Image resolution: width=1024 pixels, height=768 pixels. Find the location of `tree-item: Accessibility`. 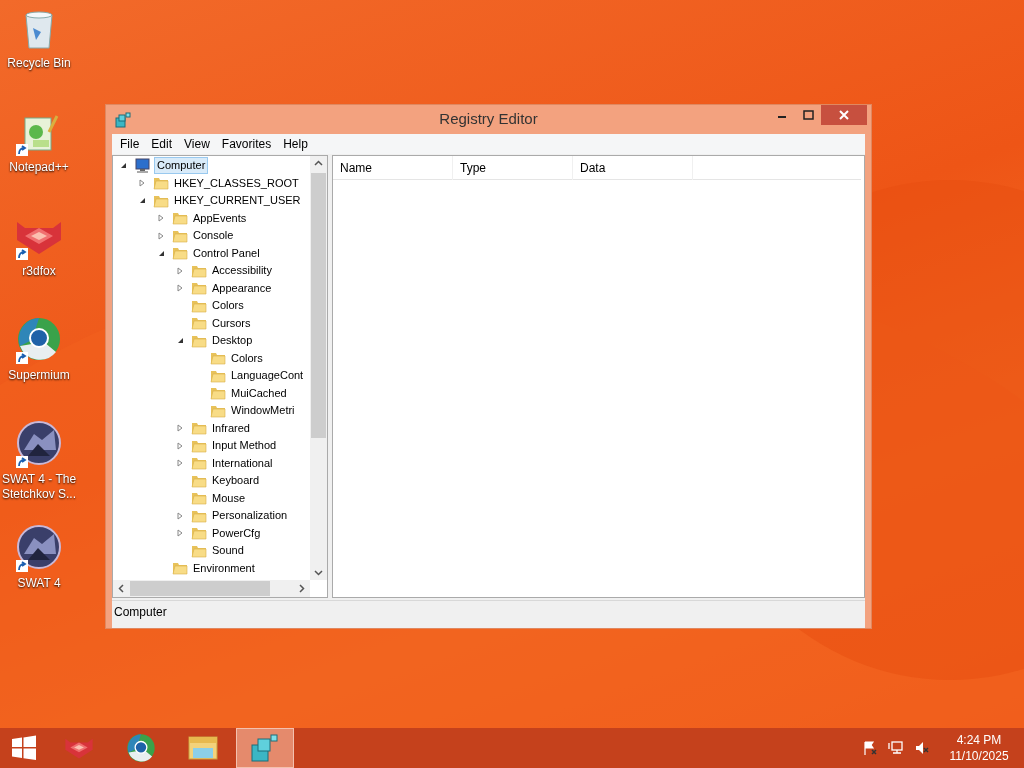

tree-item: Accessibility is located at coordinates (242, 271).